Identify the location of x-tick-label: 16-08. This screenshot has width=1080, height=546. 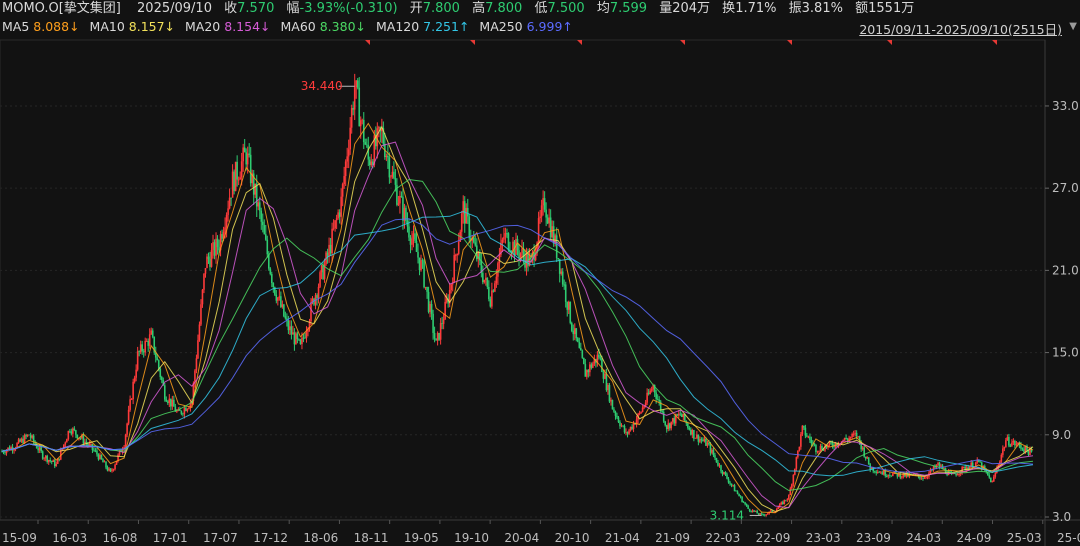
(119, 538).